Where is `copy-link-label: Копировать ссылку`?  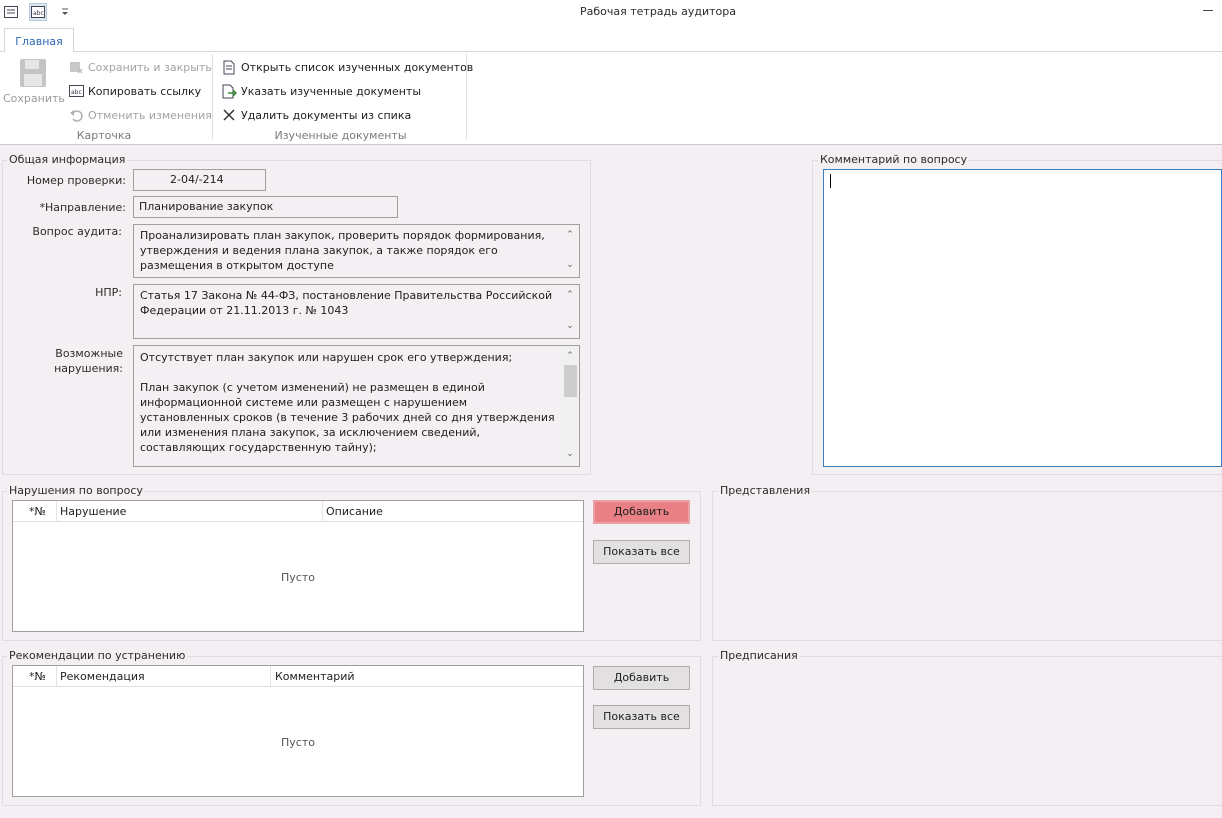
copy-link-label: Копировать ссылку is located at coordinates (145, 91).